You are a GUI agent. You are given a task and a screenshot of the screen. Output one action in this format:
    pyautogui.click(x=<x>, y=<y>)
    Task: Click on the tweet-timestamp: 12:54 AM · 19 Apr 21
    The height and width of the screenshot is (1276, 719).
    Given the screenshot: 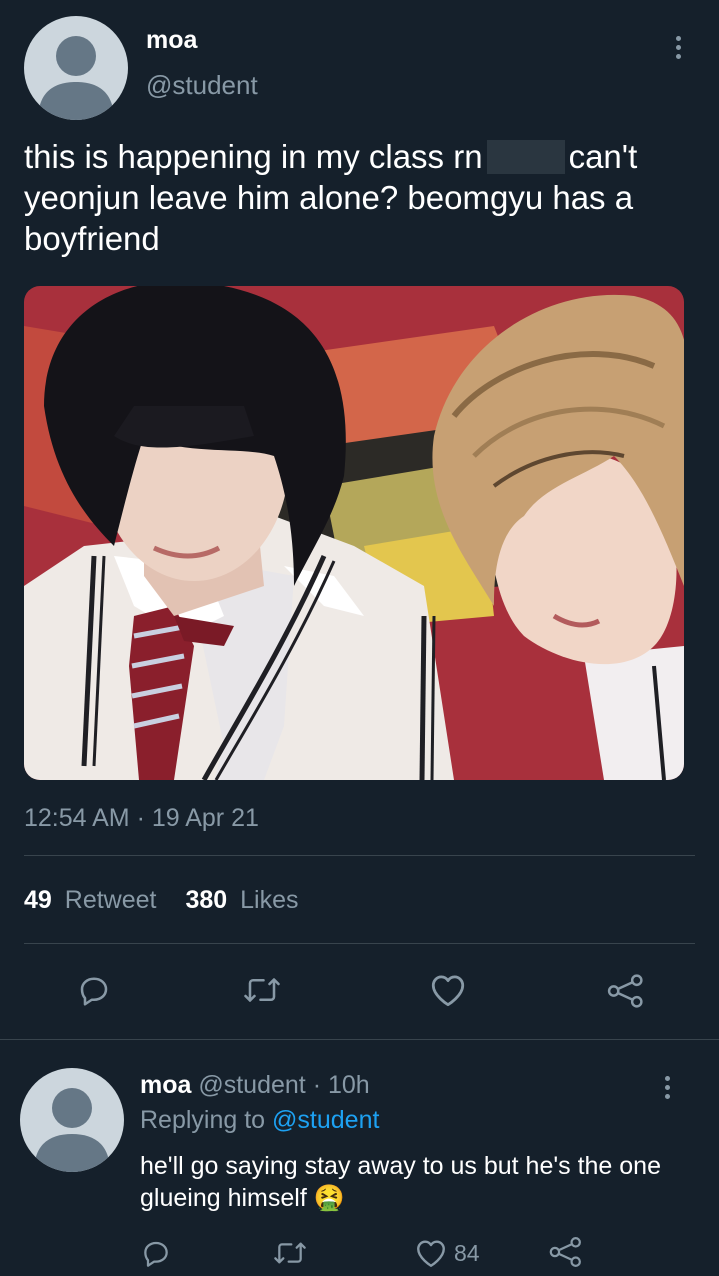 What is the action you would take?
    pyautogui.click(x=141, y=818)
    